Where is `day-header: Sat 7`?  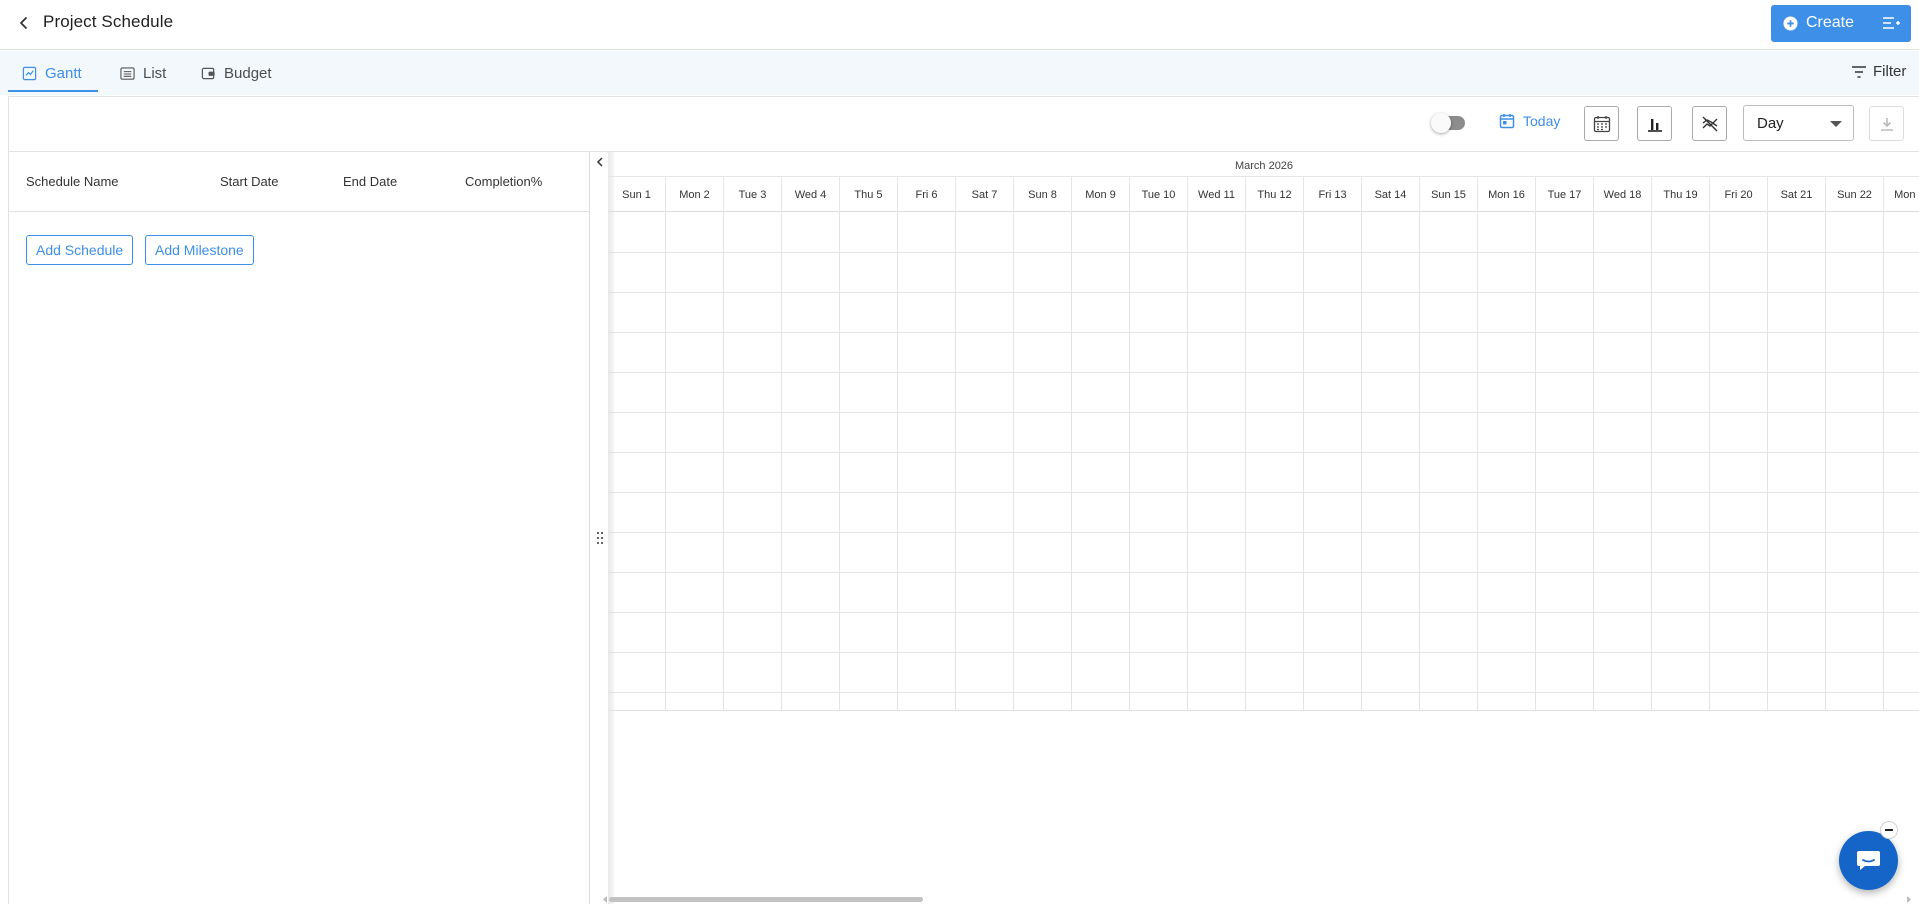
day-header: Sat 7 is located at coordinates (985, 195).